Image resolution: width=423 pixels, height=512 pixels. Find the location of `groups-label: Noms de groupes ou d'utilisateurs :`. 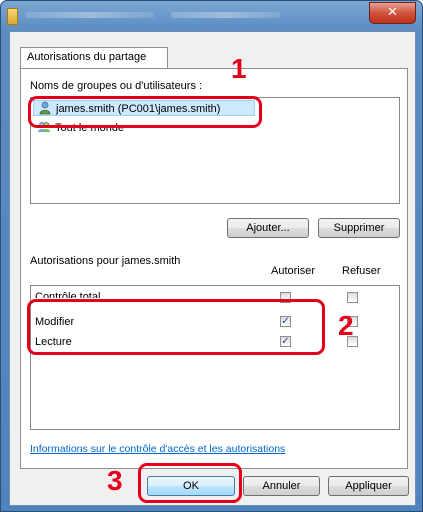

groups-label: Noms de groupes ou d'utilisateurs : is located at coordinates (116, 86).